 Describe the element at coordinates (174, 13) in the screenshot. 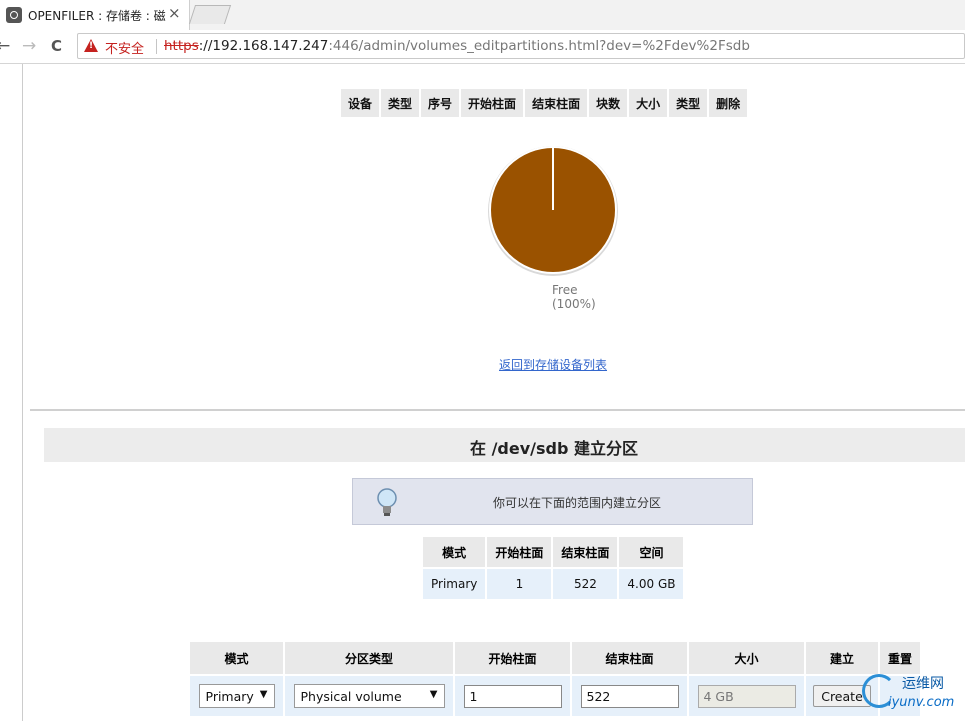

I see `tab-close-icon: ×` at that location.